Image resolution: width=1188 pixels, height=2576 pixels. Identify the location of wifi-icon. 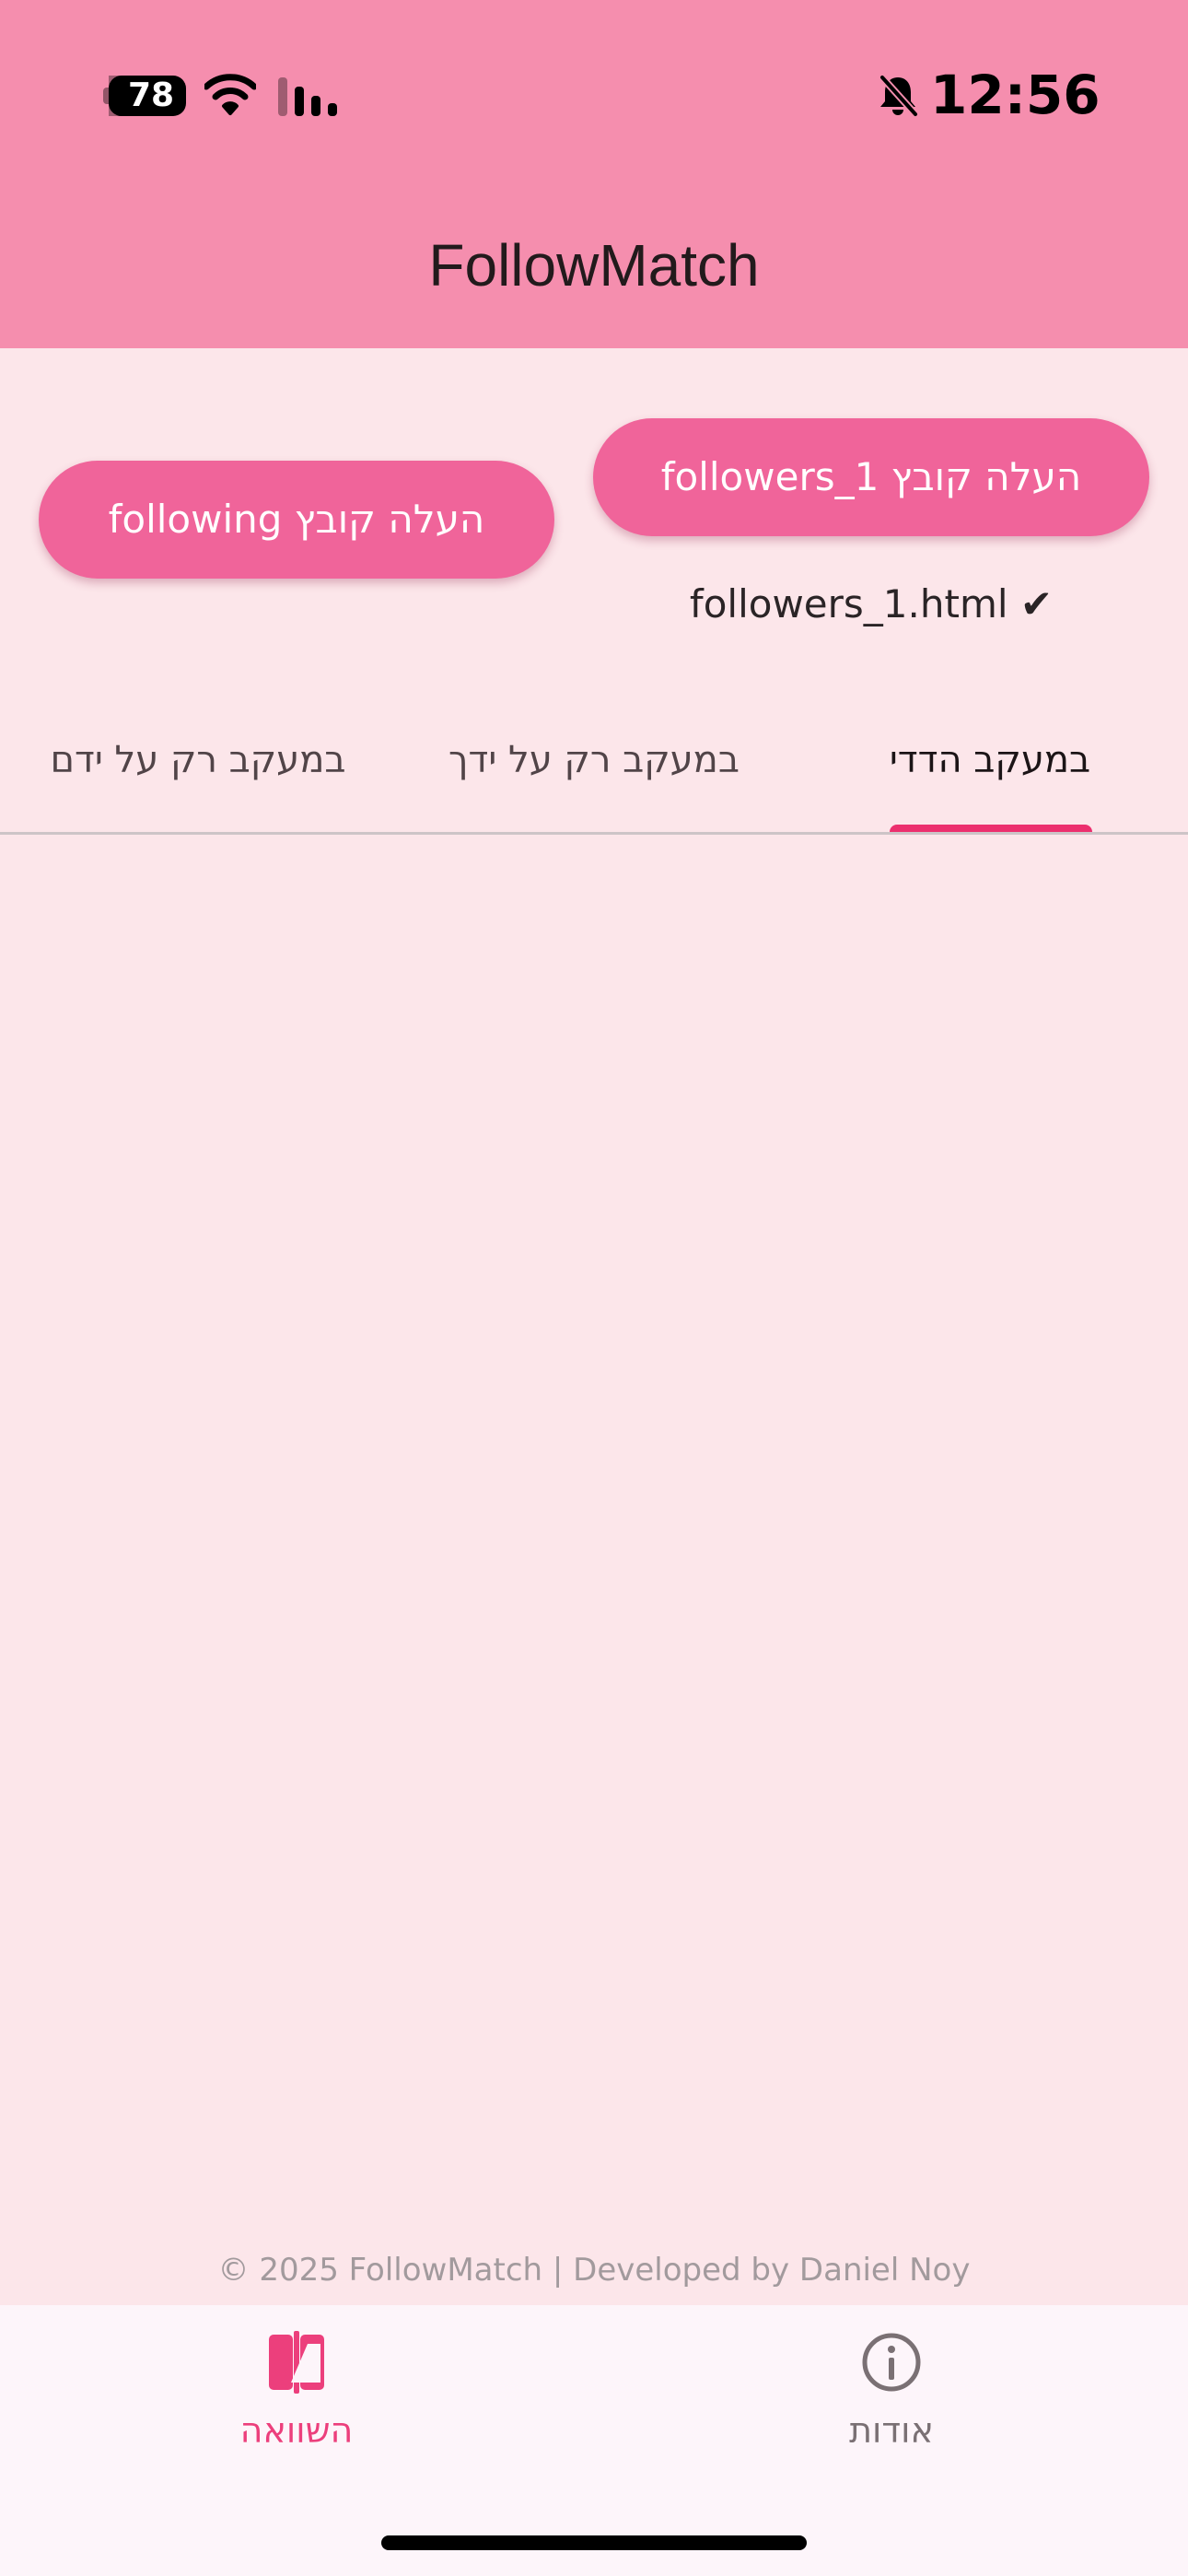
(230, 94).